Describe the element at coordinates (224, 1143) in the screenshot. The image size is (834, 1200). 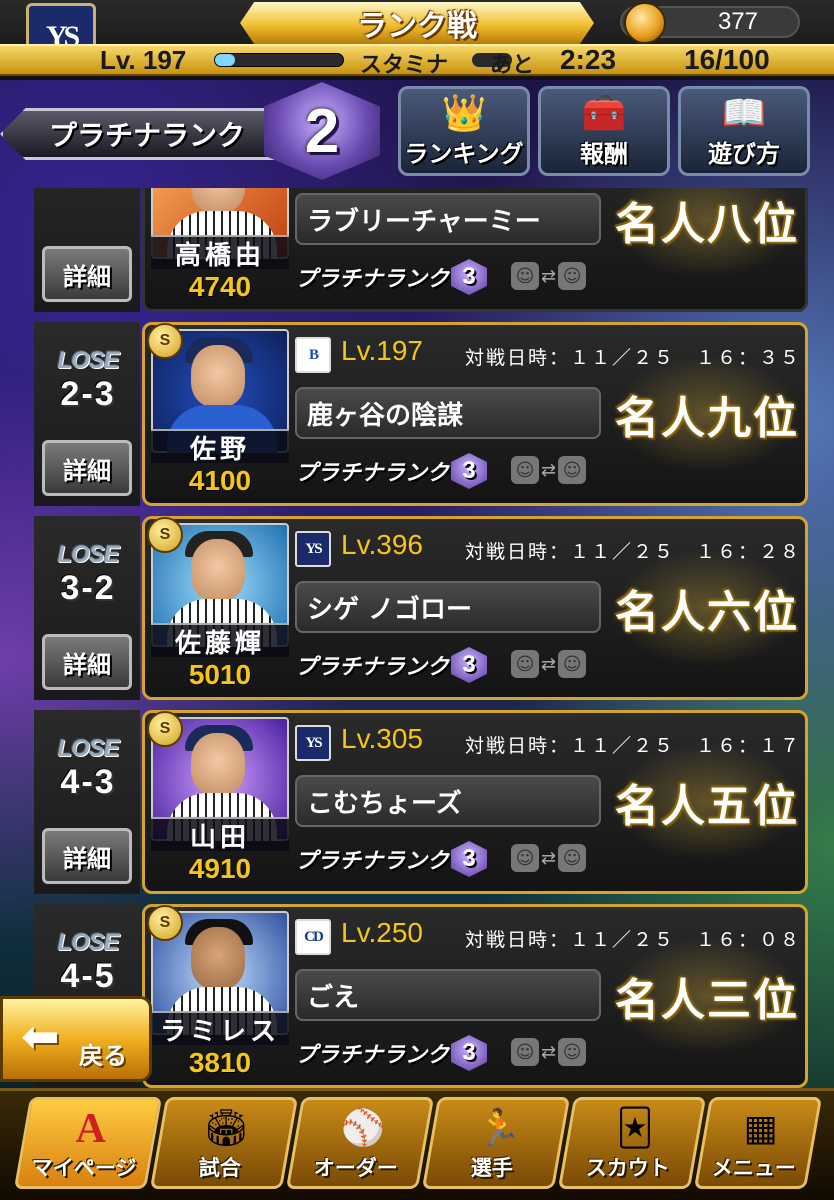
I see `tab-game: 🏟 試合` at that location.